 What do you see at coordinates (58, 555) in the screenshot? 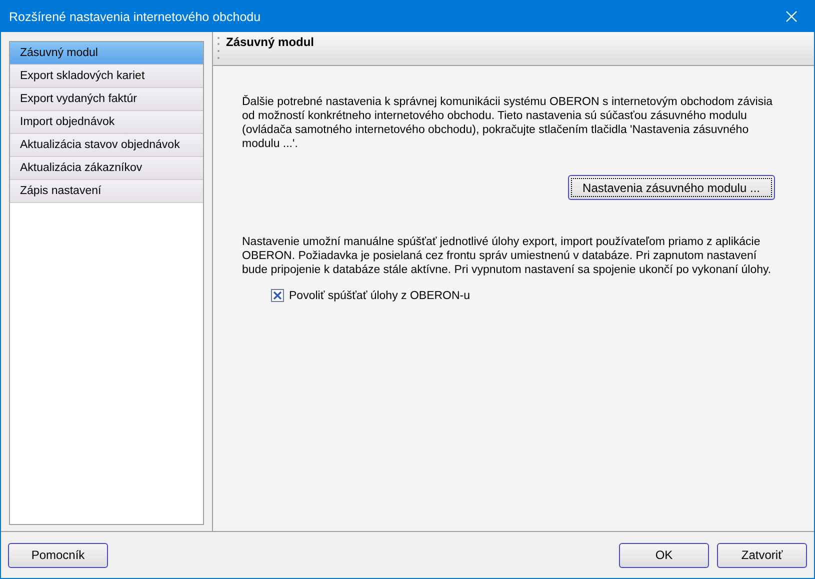
I see `help-button: Pomocník` at bounding box center [58, 555].